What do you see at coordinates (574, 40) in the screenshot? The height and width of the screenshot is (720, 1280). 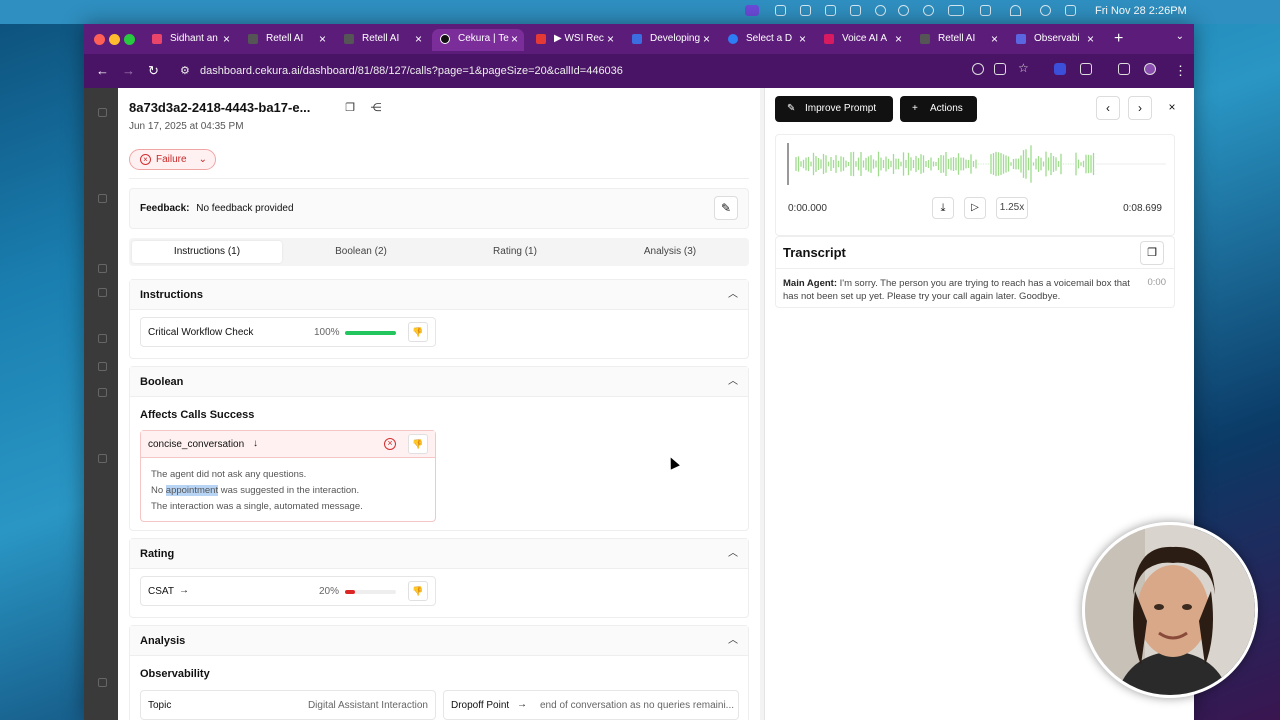 I see `browser-tab: ▶ WSI Rec ×` at bounding box center [574, 40].